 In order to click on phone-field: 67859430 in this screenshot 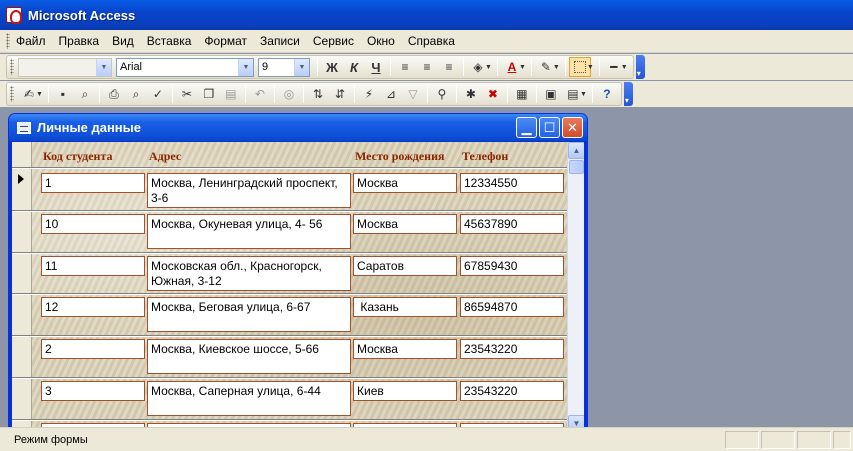, I will do `click(512, 266)`.